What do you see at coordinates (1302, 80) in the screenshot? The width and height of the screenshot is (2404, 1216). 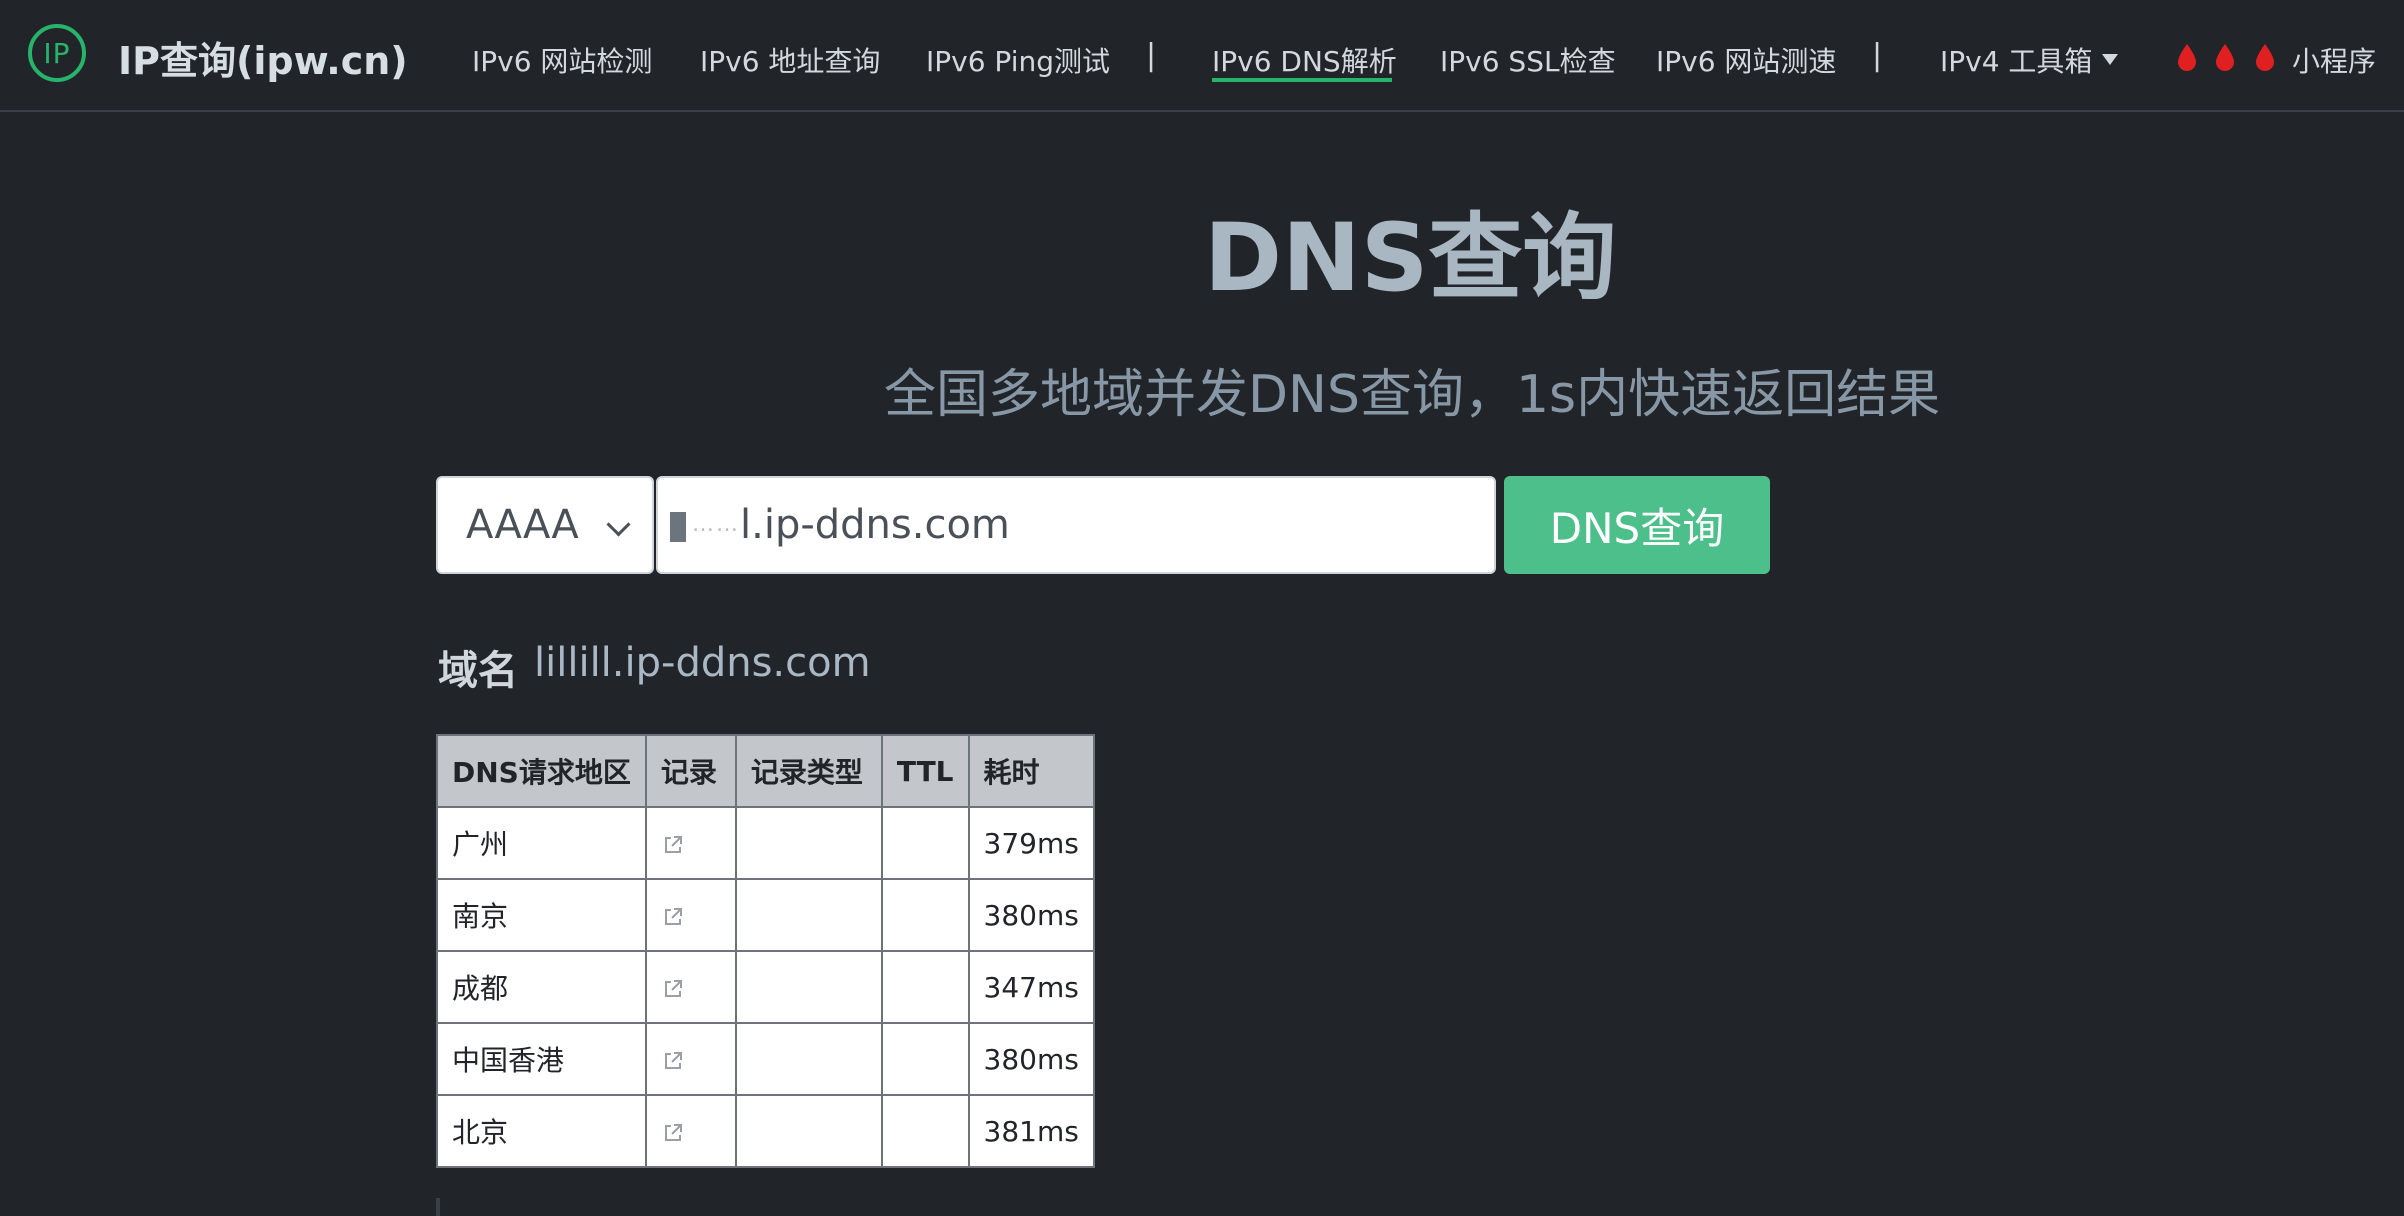 I see `nav-active-indicator` at bounding box center [1302, 80].